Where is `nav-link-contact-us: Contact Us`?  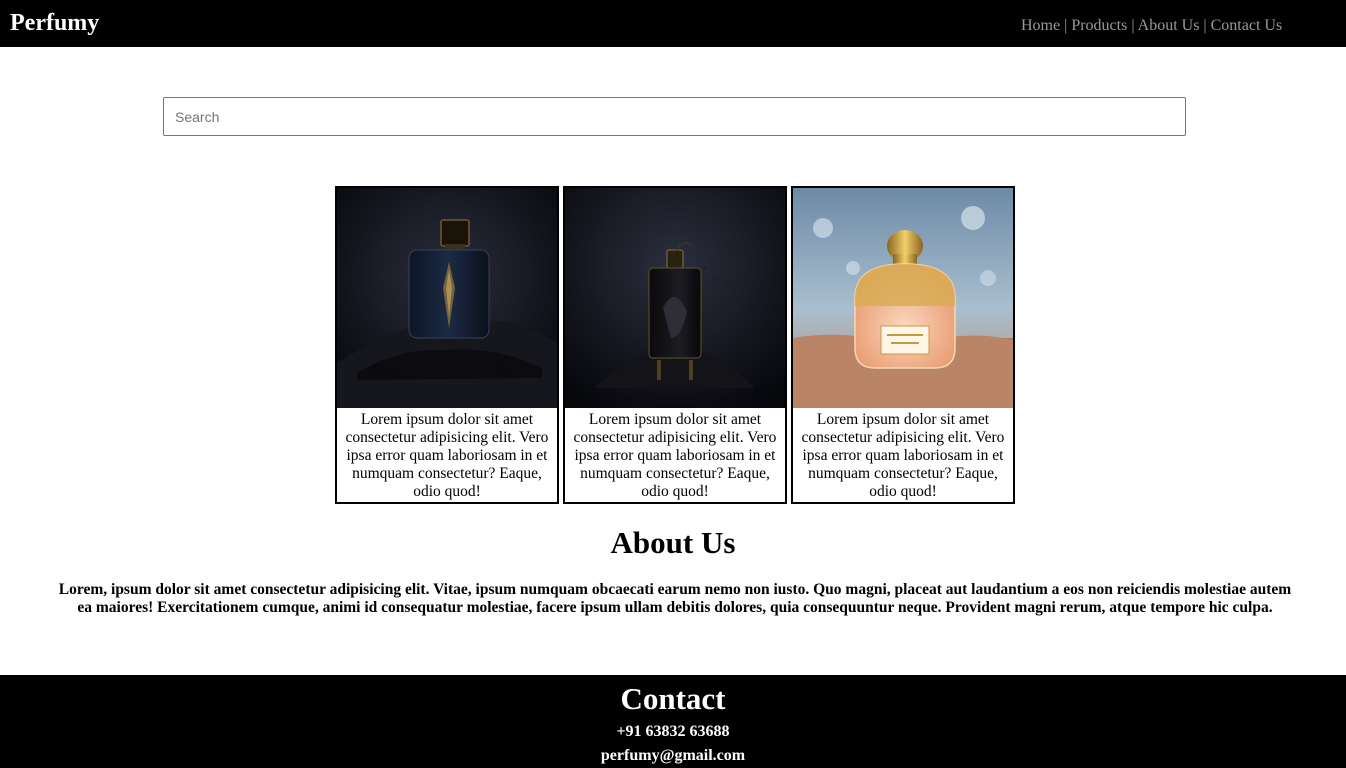 nav-link-contact-us: Contact Us is located at coordinates (1247, 25).